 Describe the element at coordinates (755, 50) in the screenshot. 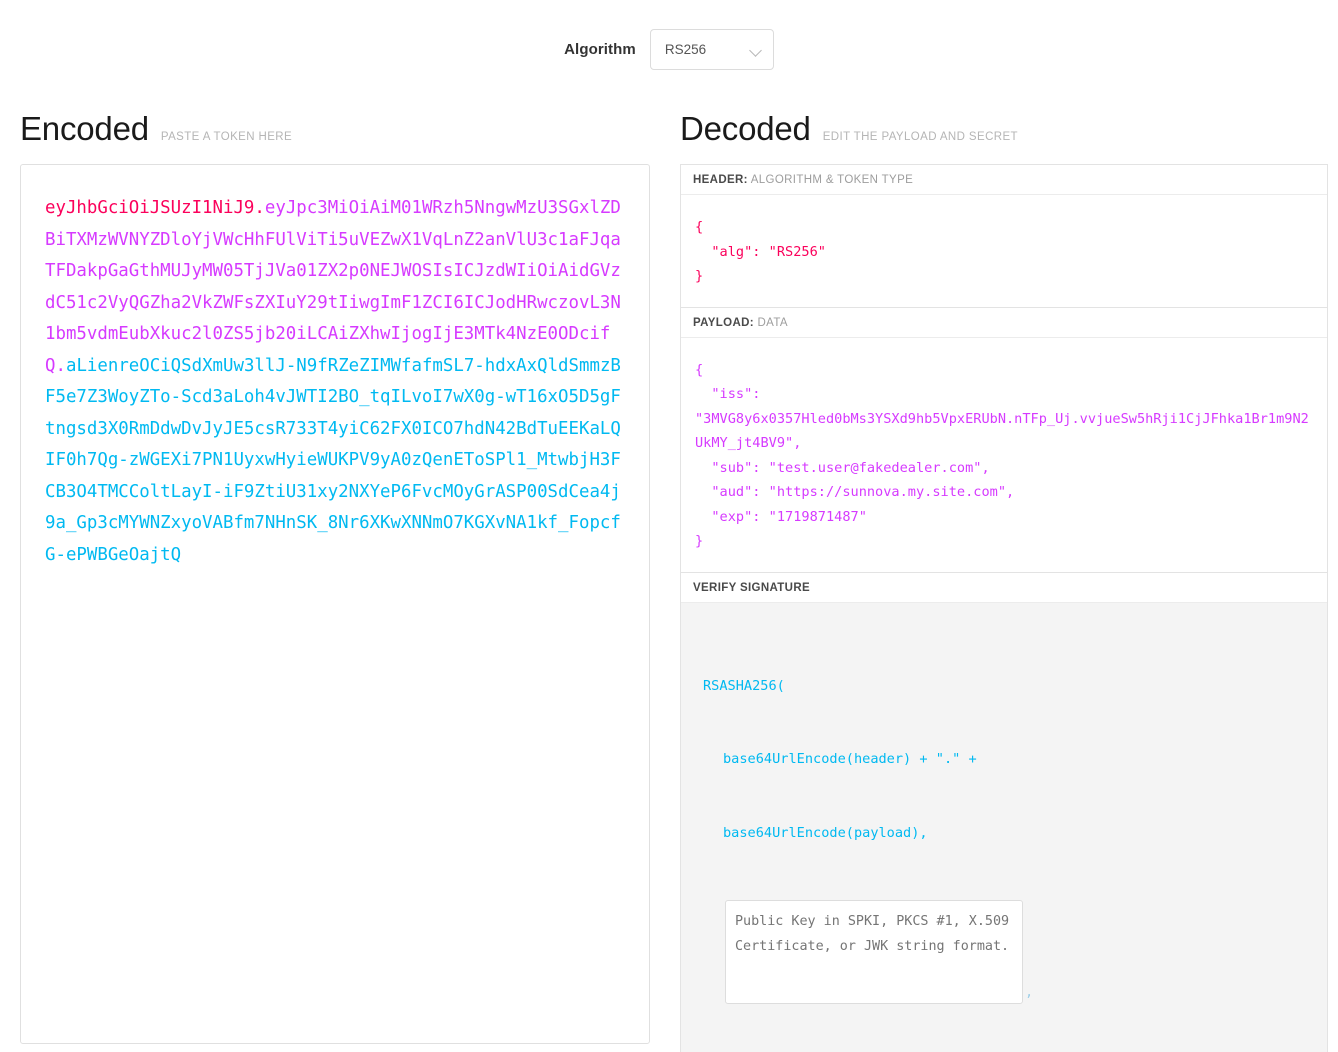

I see `chevron-down-icon` at that location.